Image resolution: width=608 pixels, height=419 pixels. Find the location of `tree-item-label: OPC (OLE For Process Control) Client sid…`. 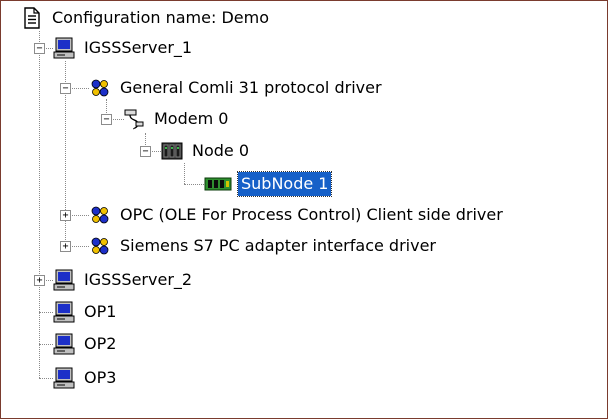

tree-item-label: OPC (OLE For Process Control) Client sid… is located at coordinates (311, 214).